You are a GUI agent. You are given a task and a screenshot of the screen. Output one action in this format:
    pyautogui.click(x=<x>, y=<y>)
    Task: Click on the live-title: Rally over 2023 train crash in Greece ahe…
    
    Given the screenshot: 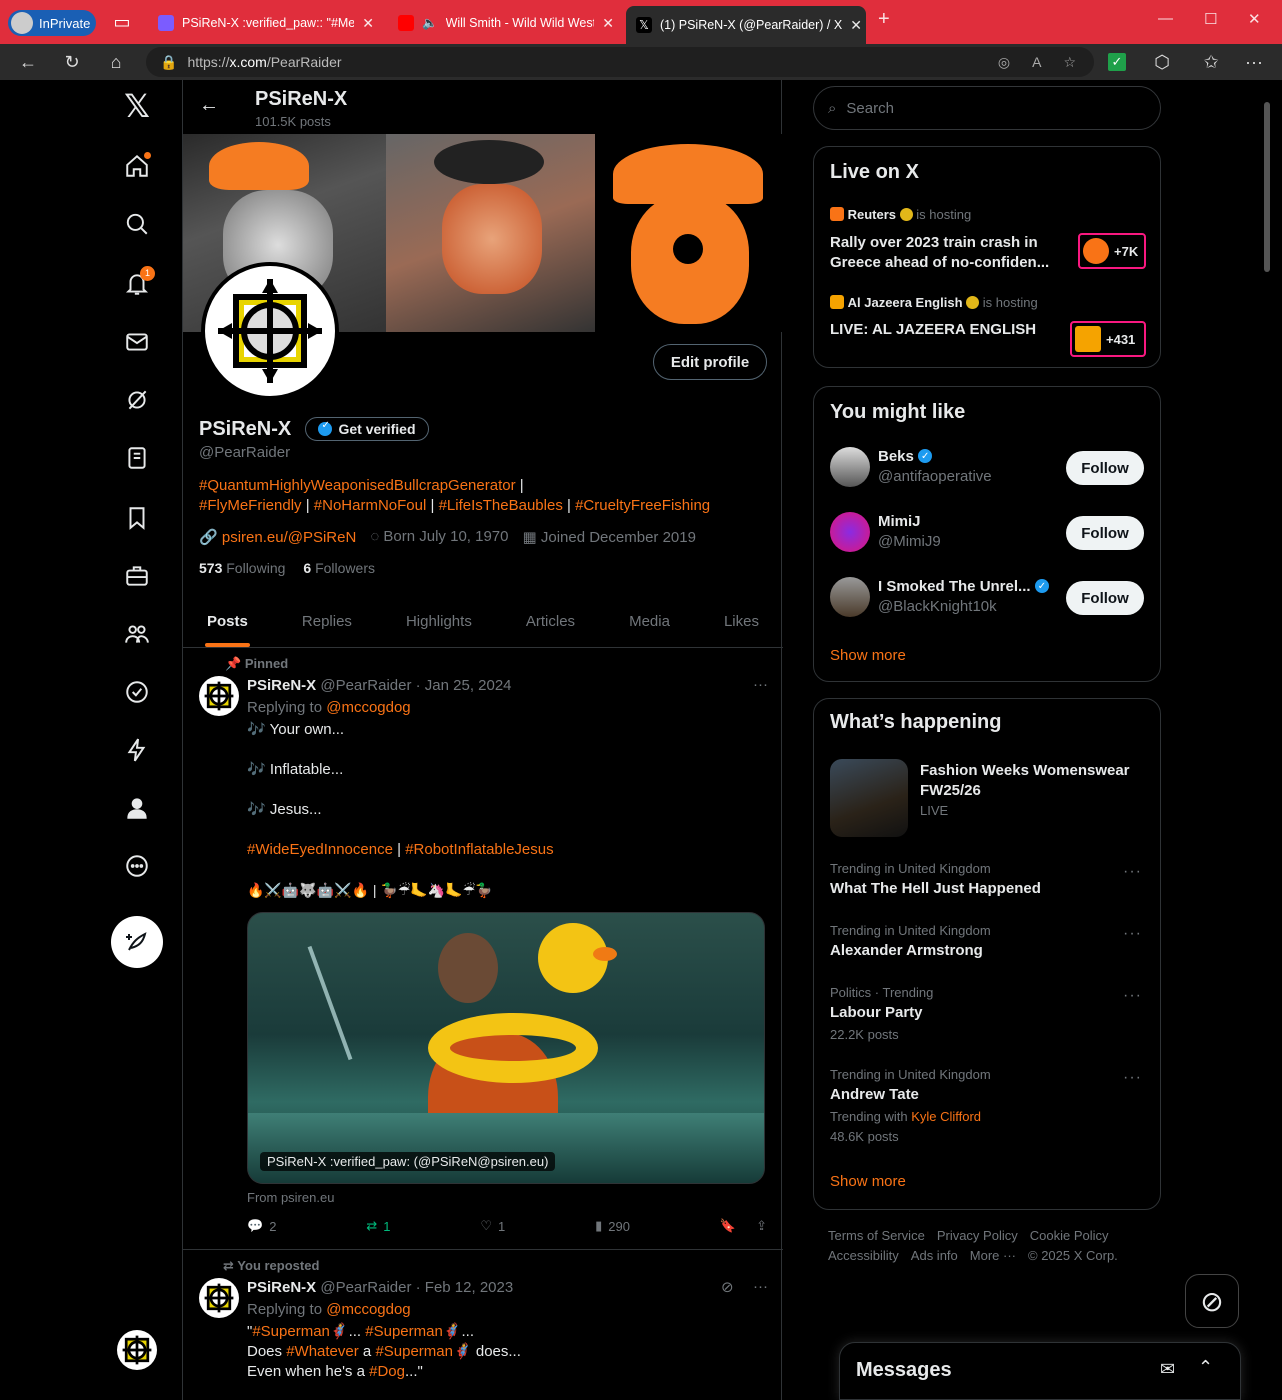 What is the action you would take?
    pyautogui.click(x=946, y=253)
    